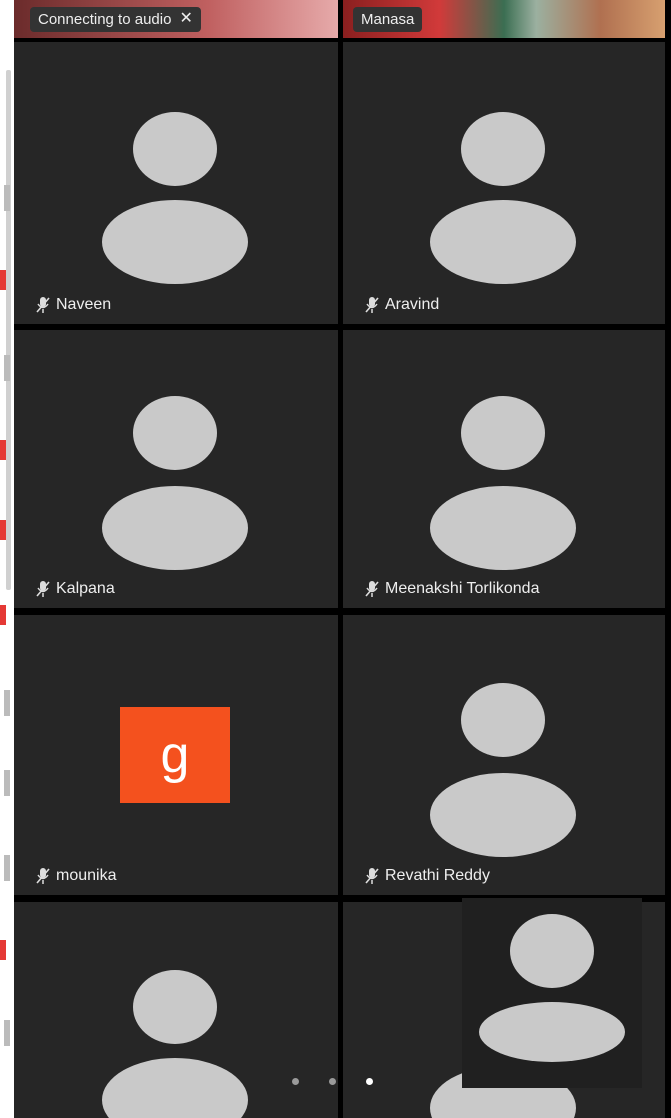 The height and width of the screenshot is (1118, 671). I want to click on participant-tile-mounika: g mounika, so click(176, 755).